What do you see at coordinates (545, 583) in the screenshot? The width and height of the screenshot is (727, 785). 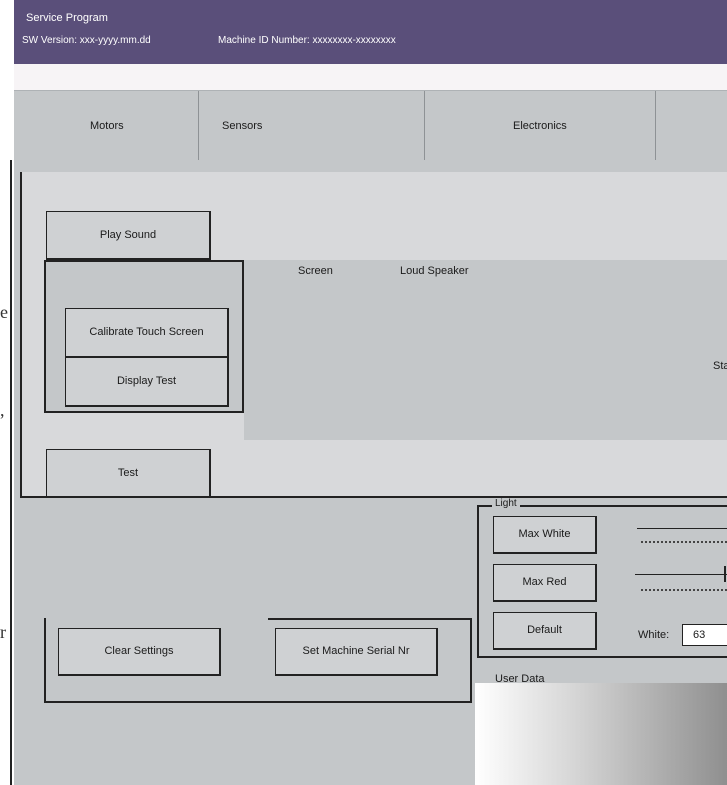 I see `max-red-button: Max Red` at bounding box center [545, 583].